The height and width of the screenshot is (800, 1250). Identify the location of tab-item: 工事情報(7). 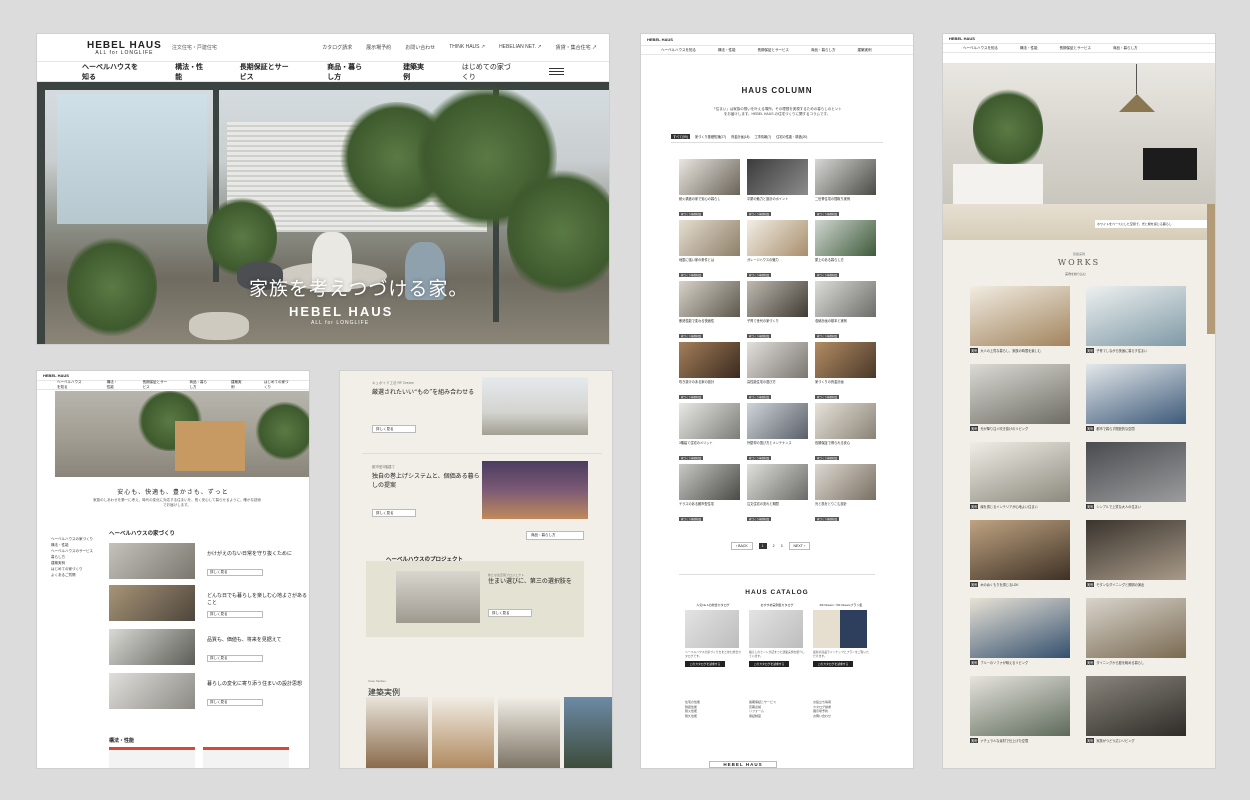
(762, 136).